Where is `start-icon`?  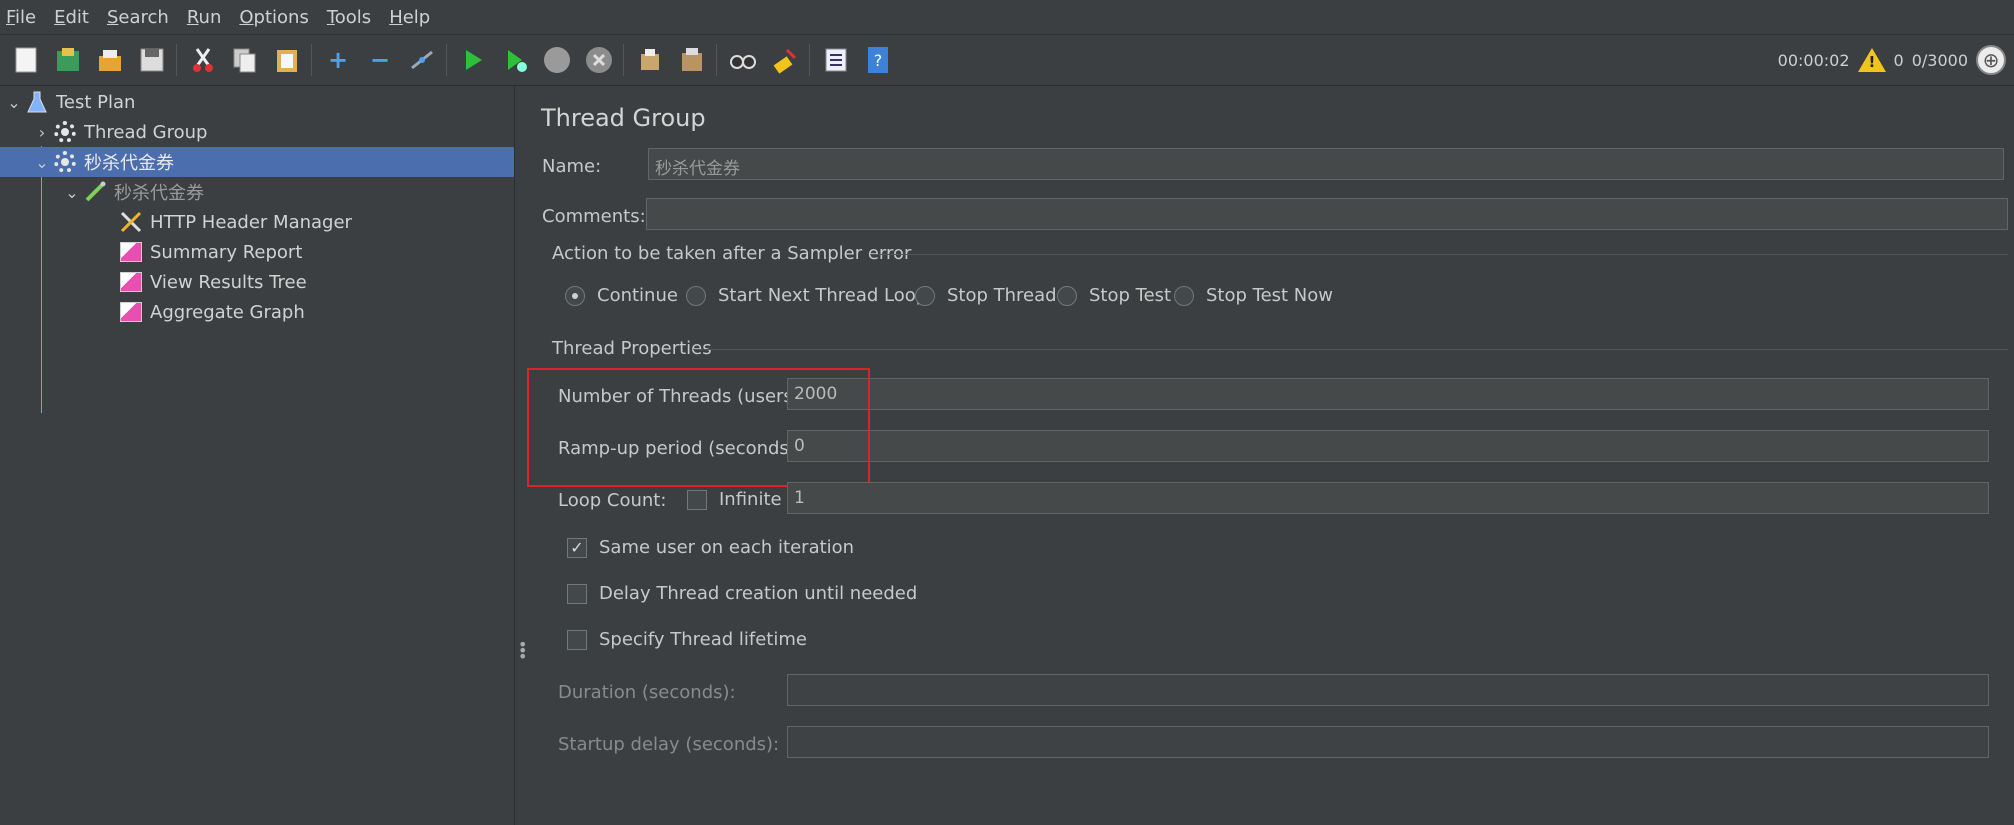 start-icon is located at coordinates (473, 60).